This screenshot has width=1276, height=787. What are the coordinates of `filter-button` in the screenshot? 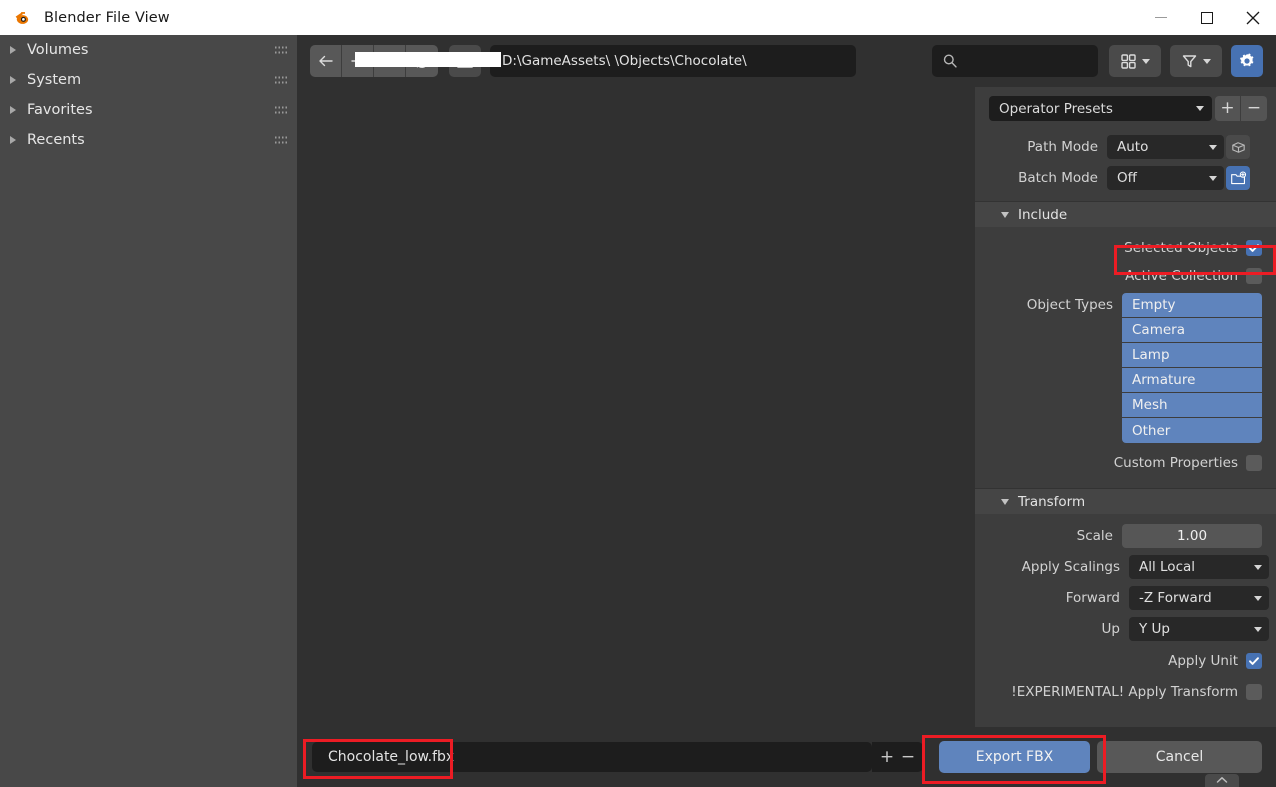 It's located at (1196, 61).